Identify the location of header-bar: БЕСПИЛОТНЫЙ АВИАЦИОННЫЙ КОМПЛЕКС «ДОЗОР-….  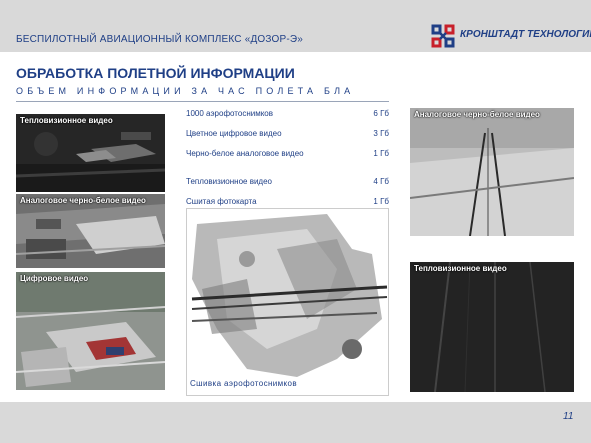
(295, 26).